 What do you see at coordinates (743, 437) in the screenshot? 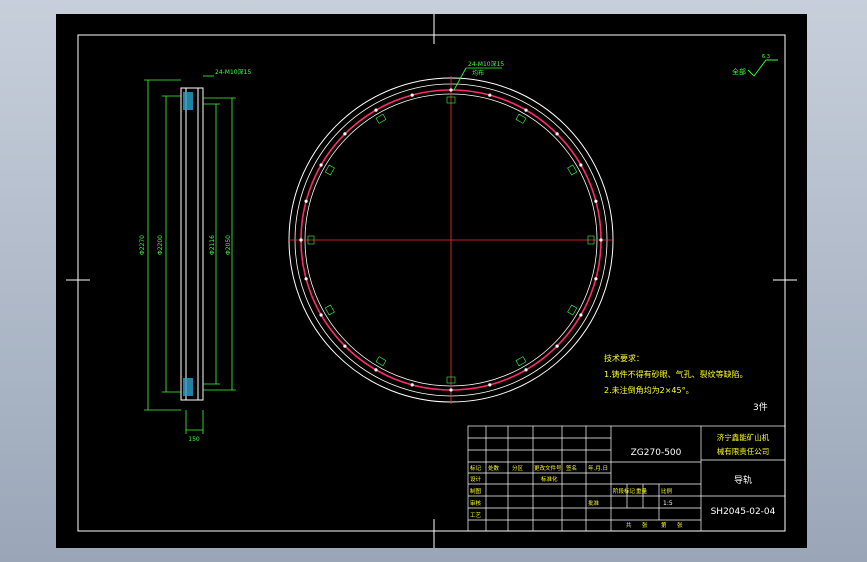
I see `company-name-line-1: 济宁鑫能矿山机` at bounding box center [743, 437].